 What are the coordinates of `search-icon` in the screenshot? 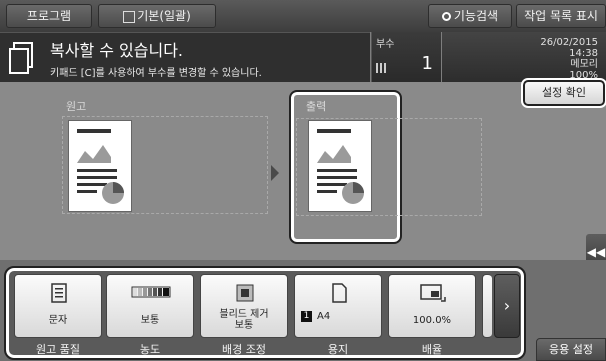 It's located at (446, 16).